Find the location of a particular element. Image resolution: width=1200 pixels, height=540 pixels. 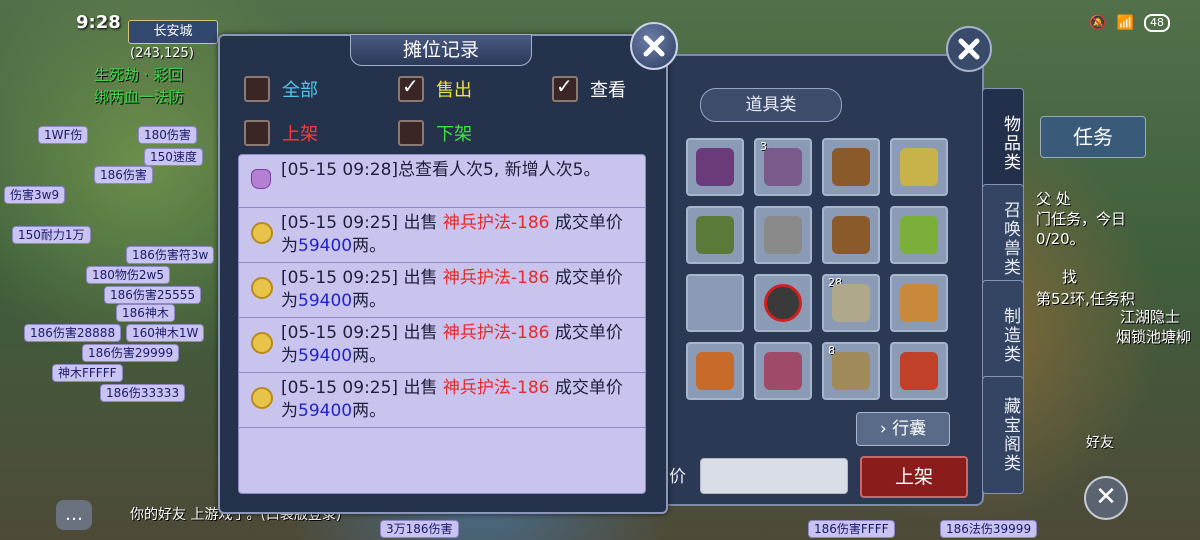

bg-text: 父 处 is located at coordinates (1053, 199).